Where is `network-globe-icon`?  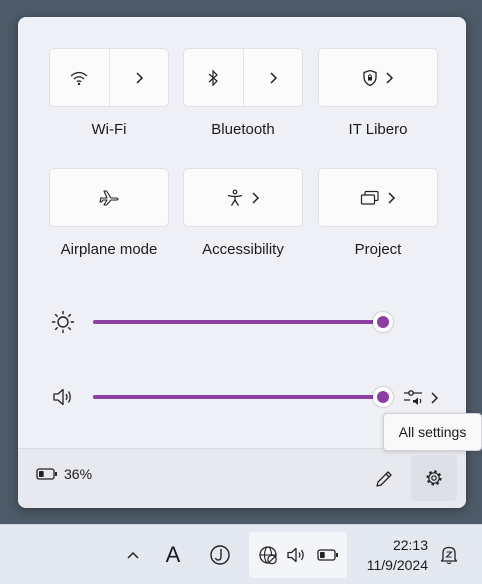 network-globe-icon is located at coordinates (267, 555).